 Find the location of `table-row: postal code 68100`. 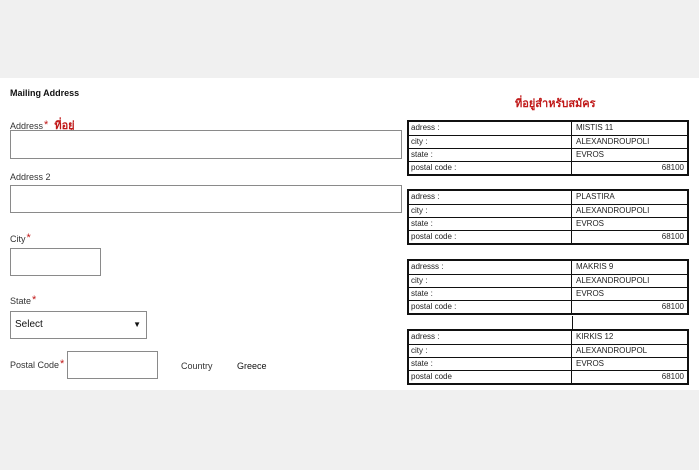

table-row: postal code 68100 is located at coordinates (548, 376).